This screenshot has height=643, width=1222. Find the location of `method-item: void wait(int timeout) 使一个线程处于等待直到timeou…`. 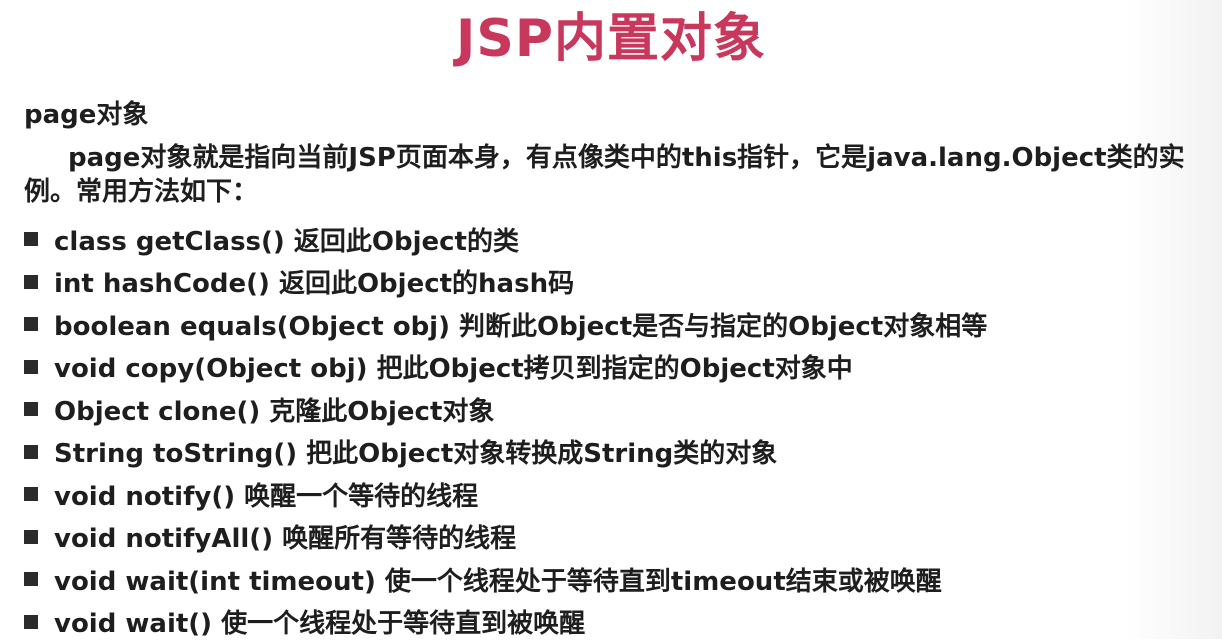

method-item: void wait(int timeout) 使一个线程处于等待直到timeou… is located at coordinates (505, 579).